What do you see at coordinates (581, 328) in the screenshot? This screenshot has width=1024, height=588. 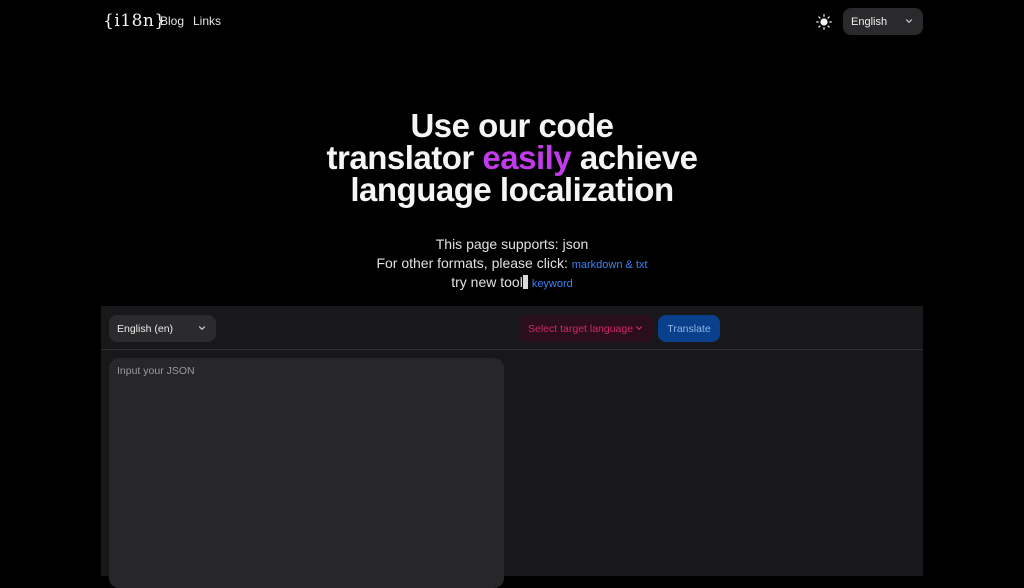 I see `target-language-placeholder: Select target language` at bounding box center [581, 328].